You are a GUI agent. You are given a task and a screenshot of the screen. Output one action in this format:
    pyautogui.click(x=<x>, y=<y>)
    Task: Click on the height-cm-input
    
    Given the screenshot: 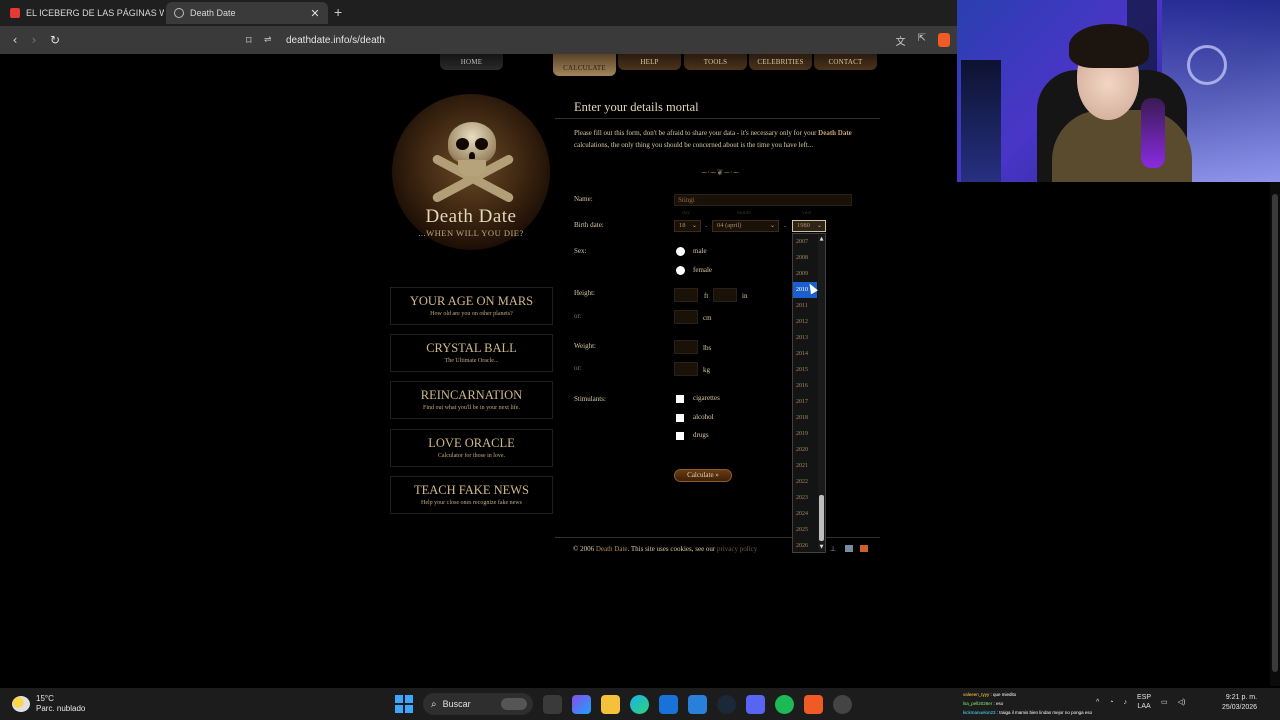 What is the action you would take?
    pyautogui.click(x=686, y=317)
    